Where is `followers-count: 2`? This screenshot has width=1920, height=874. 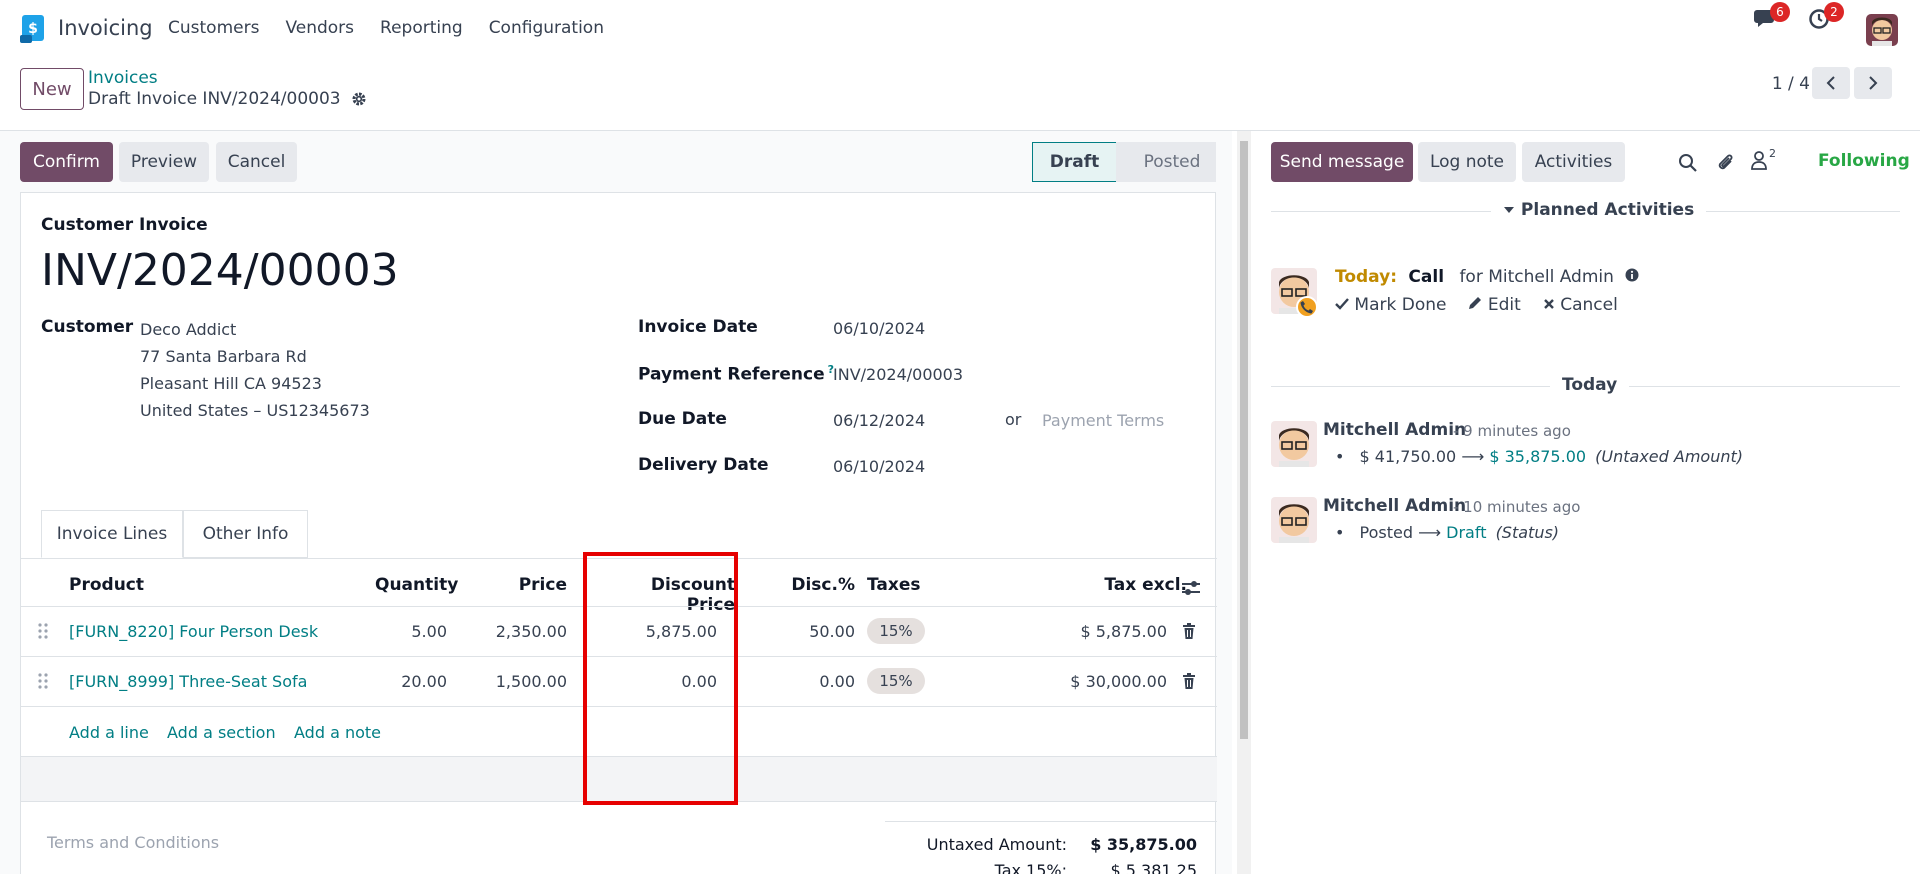 followers-count: 2 is located at coordinates (1772, 153).